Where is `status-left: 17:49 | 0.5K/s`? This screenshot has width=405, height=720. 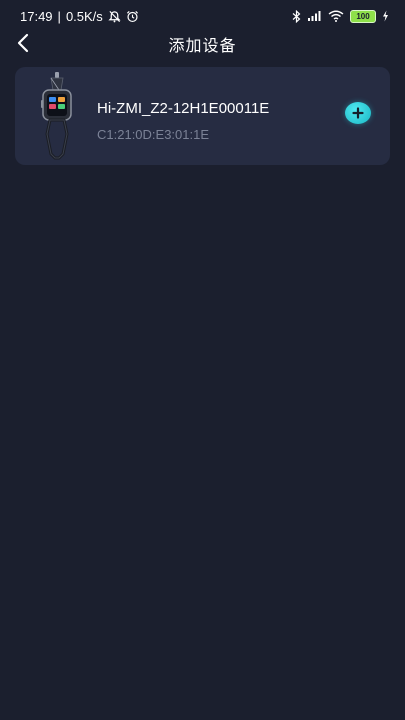
status-left: 17:49 | 0.5K/s is located at coordinates (79, 16).